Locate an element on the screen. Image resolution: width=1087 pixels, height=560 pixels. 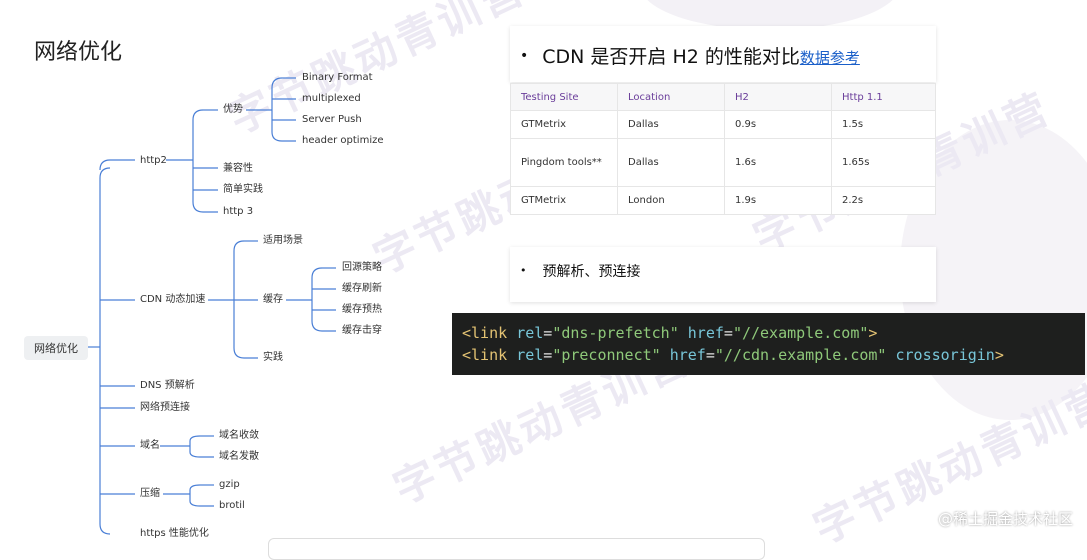
node-cache: 缓存 is located at coordinates (273, 299).